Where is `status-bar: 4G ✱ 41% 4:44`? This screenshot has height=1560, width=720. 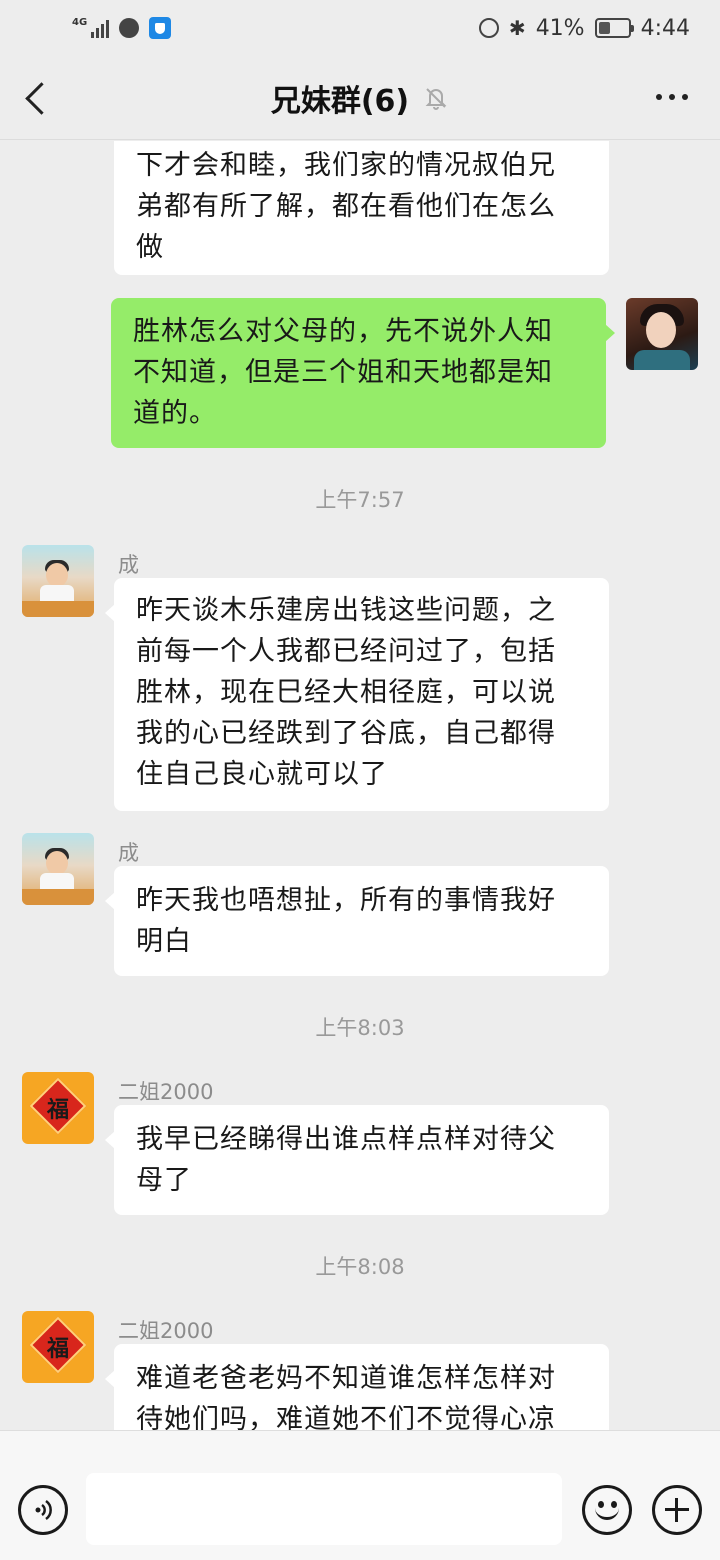
status-bar: 4G ✱ 41% 4:44 is located at coordinates (360, 28).